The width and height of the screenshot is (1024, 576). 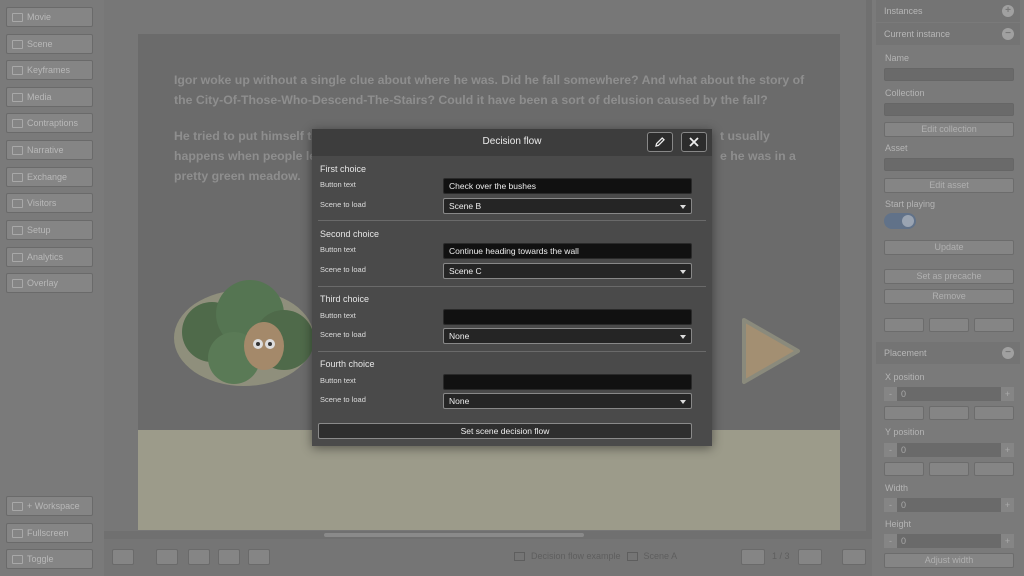 I want to click on align-right-icon, so click(x=994, y=413).